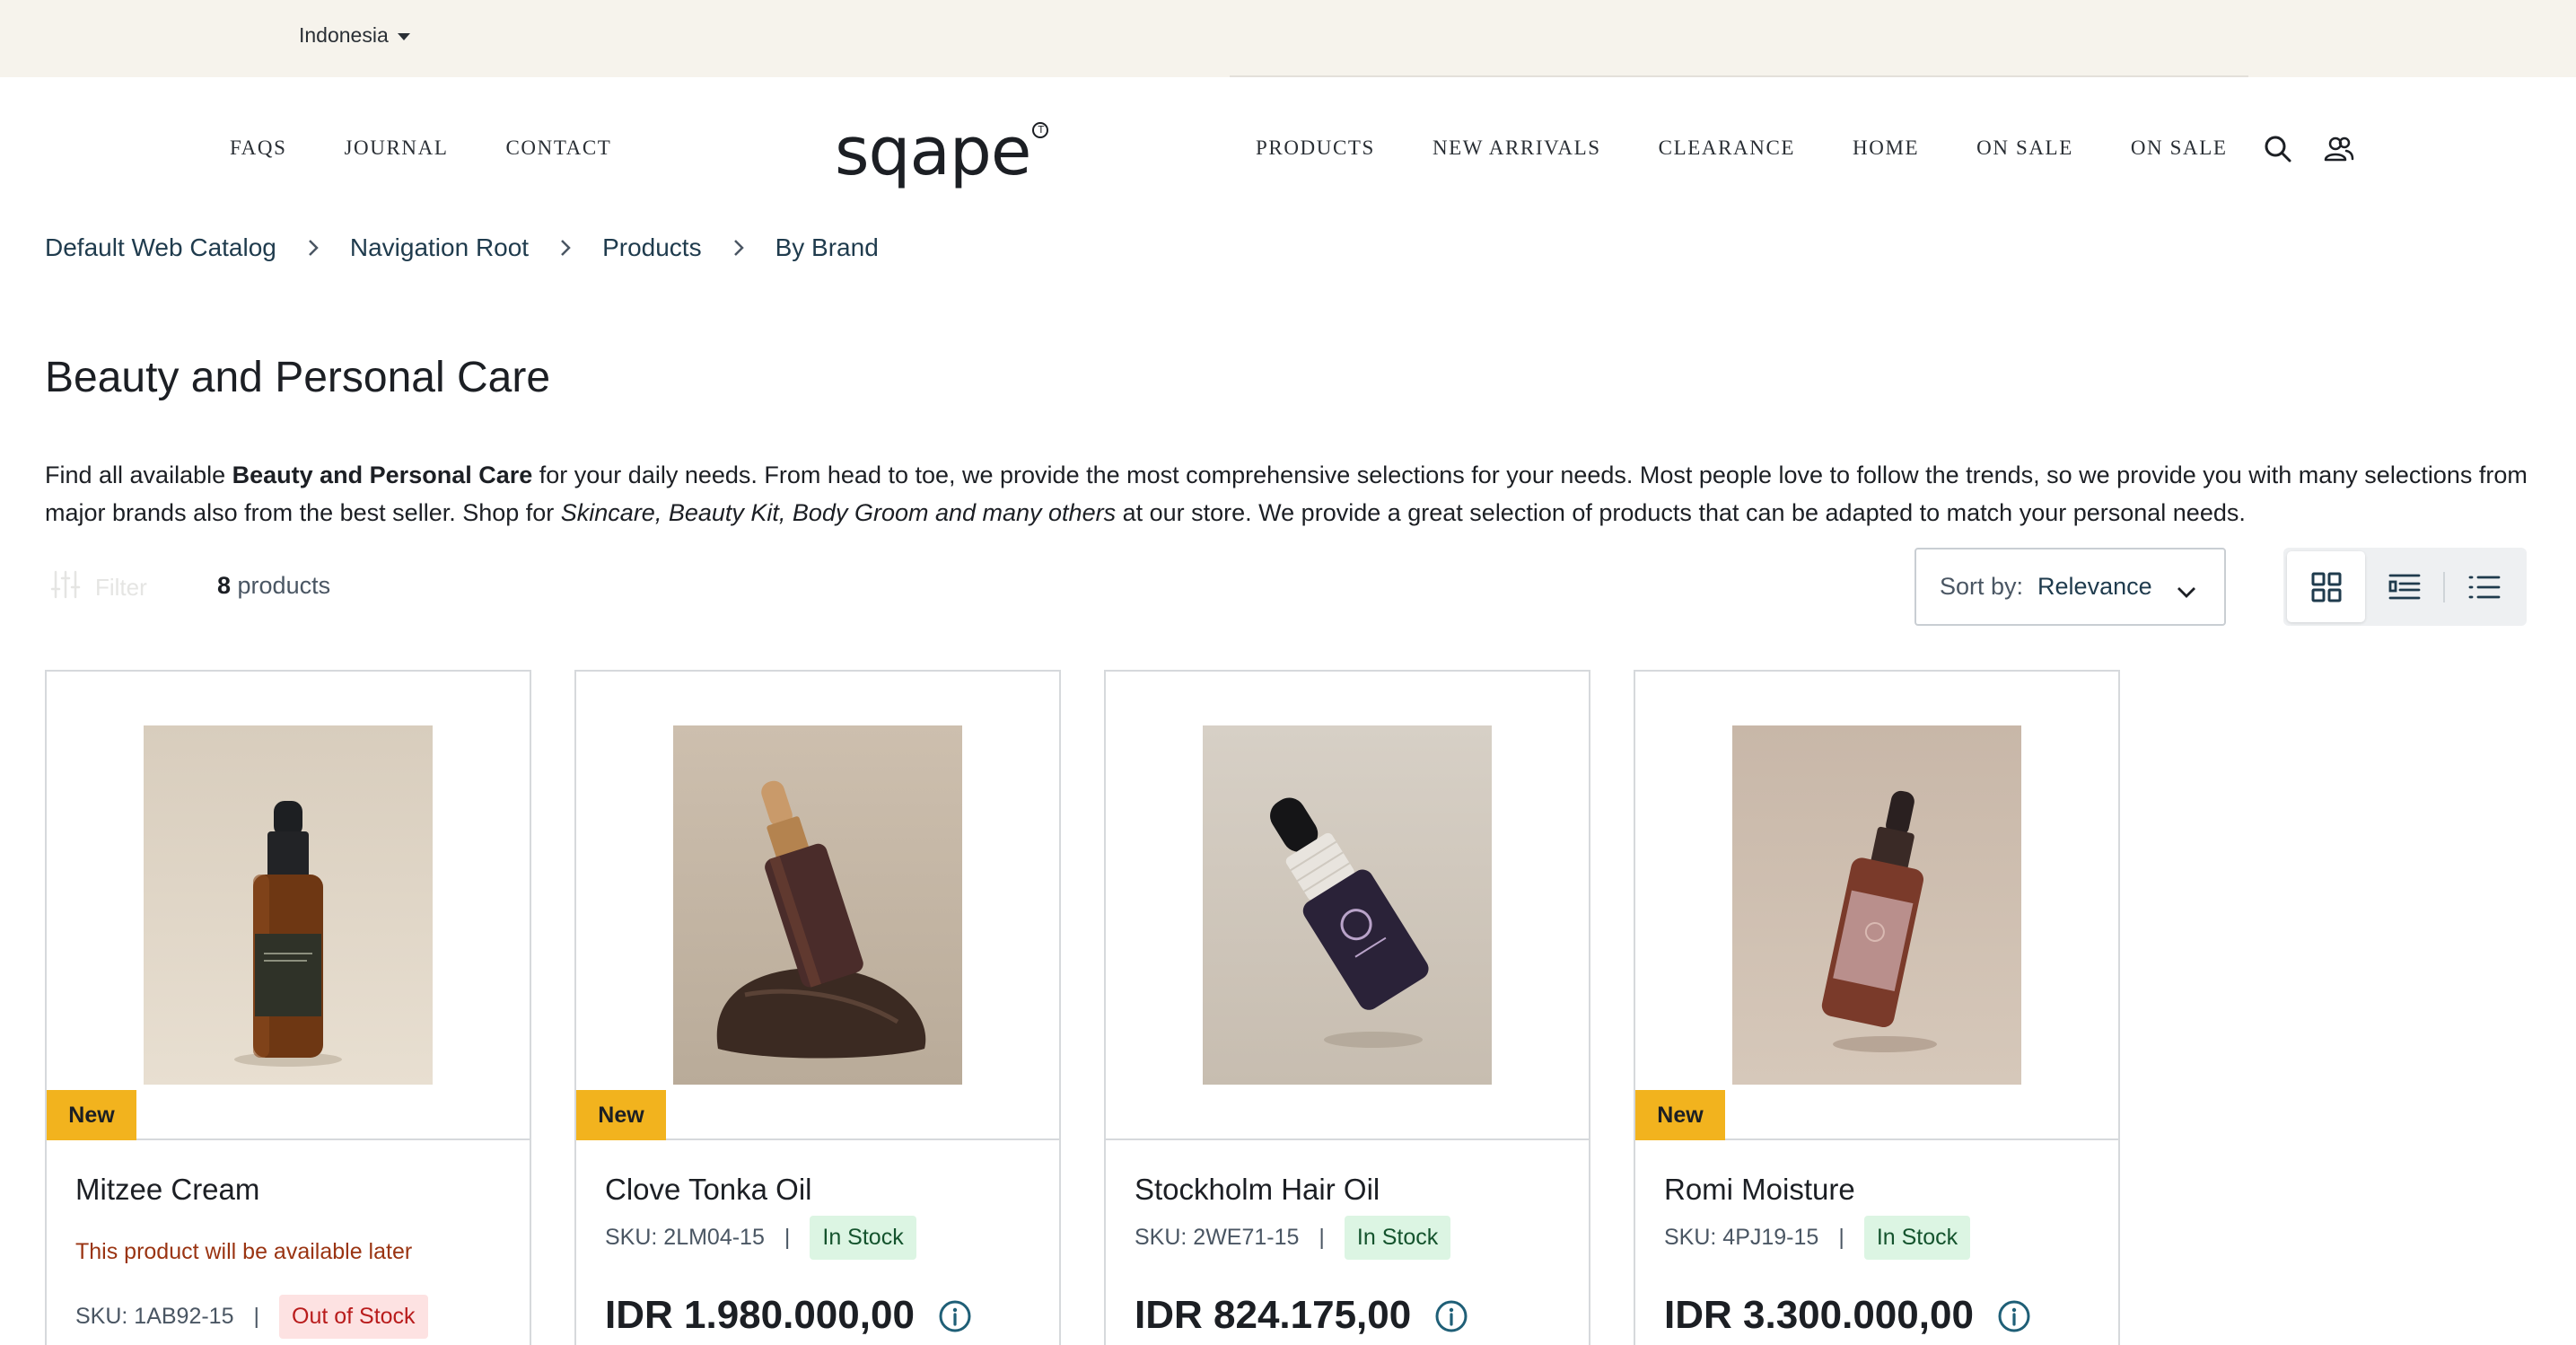 The height and width of the screenshot is (1345, 2576). I want to click on sku-row: SKU: 4PJ19-15 | In Stock, so click(1817, 1238).